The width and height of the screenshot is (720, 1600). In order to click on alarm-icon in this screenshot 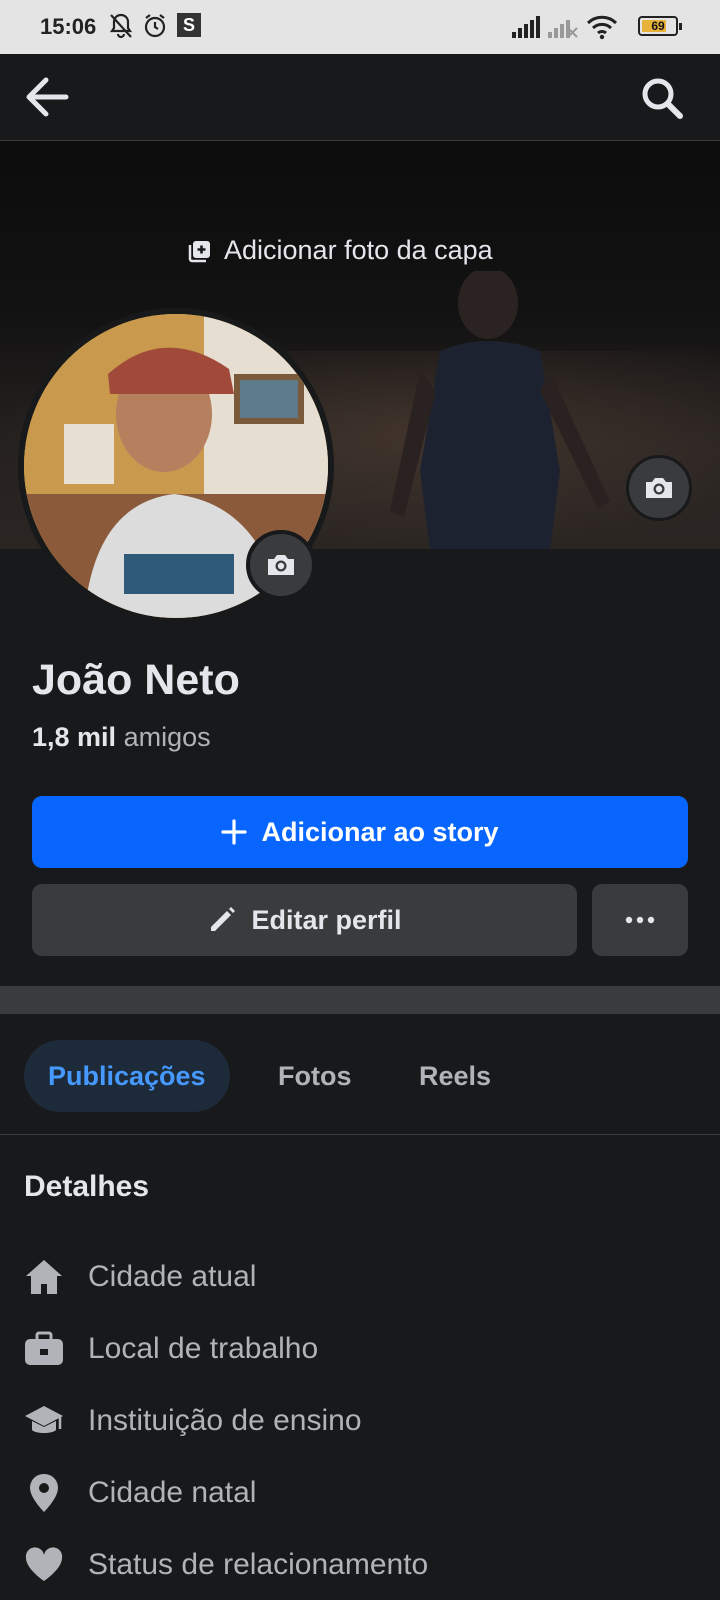, I will do `click(155, 26)`.